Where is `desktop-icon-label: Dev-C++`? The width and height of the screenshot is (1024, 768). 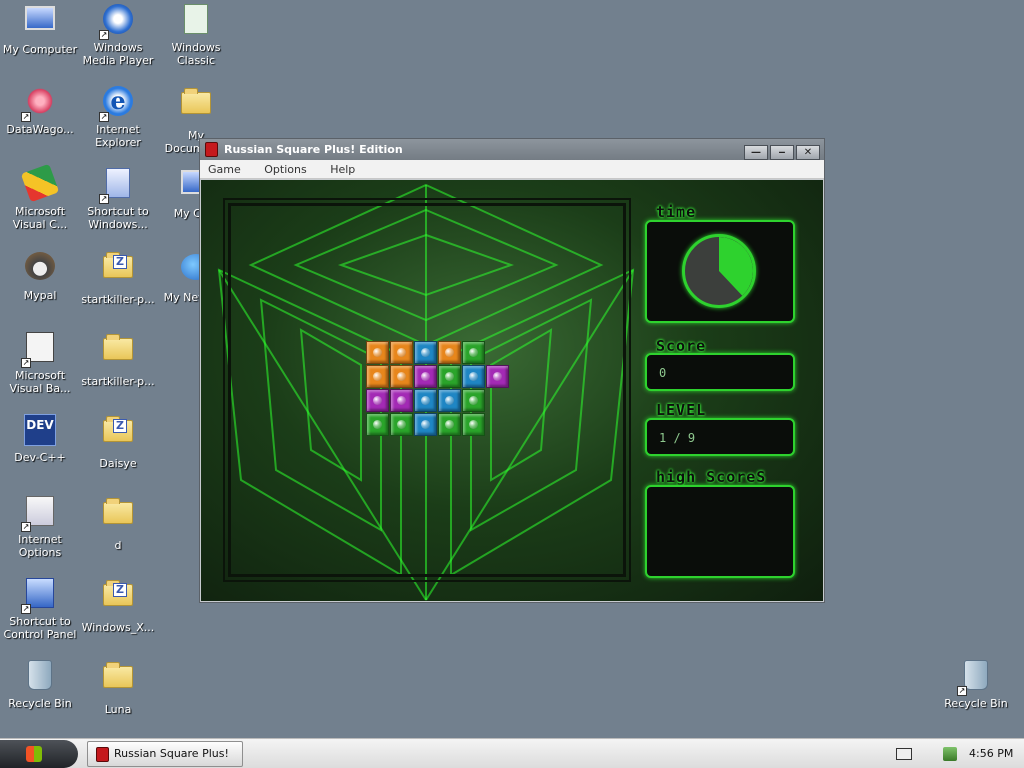 desktop-icon-label: Dev-C++ is located at coordinates (40, 457).